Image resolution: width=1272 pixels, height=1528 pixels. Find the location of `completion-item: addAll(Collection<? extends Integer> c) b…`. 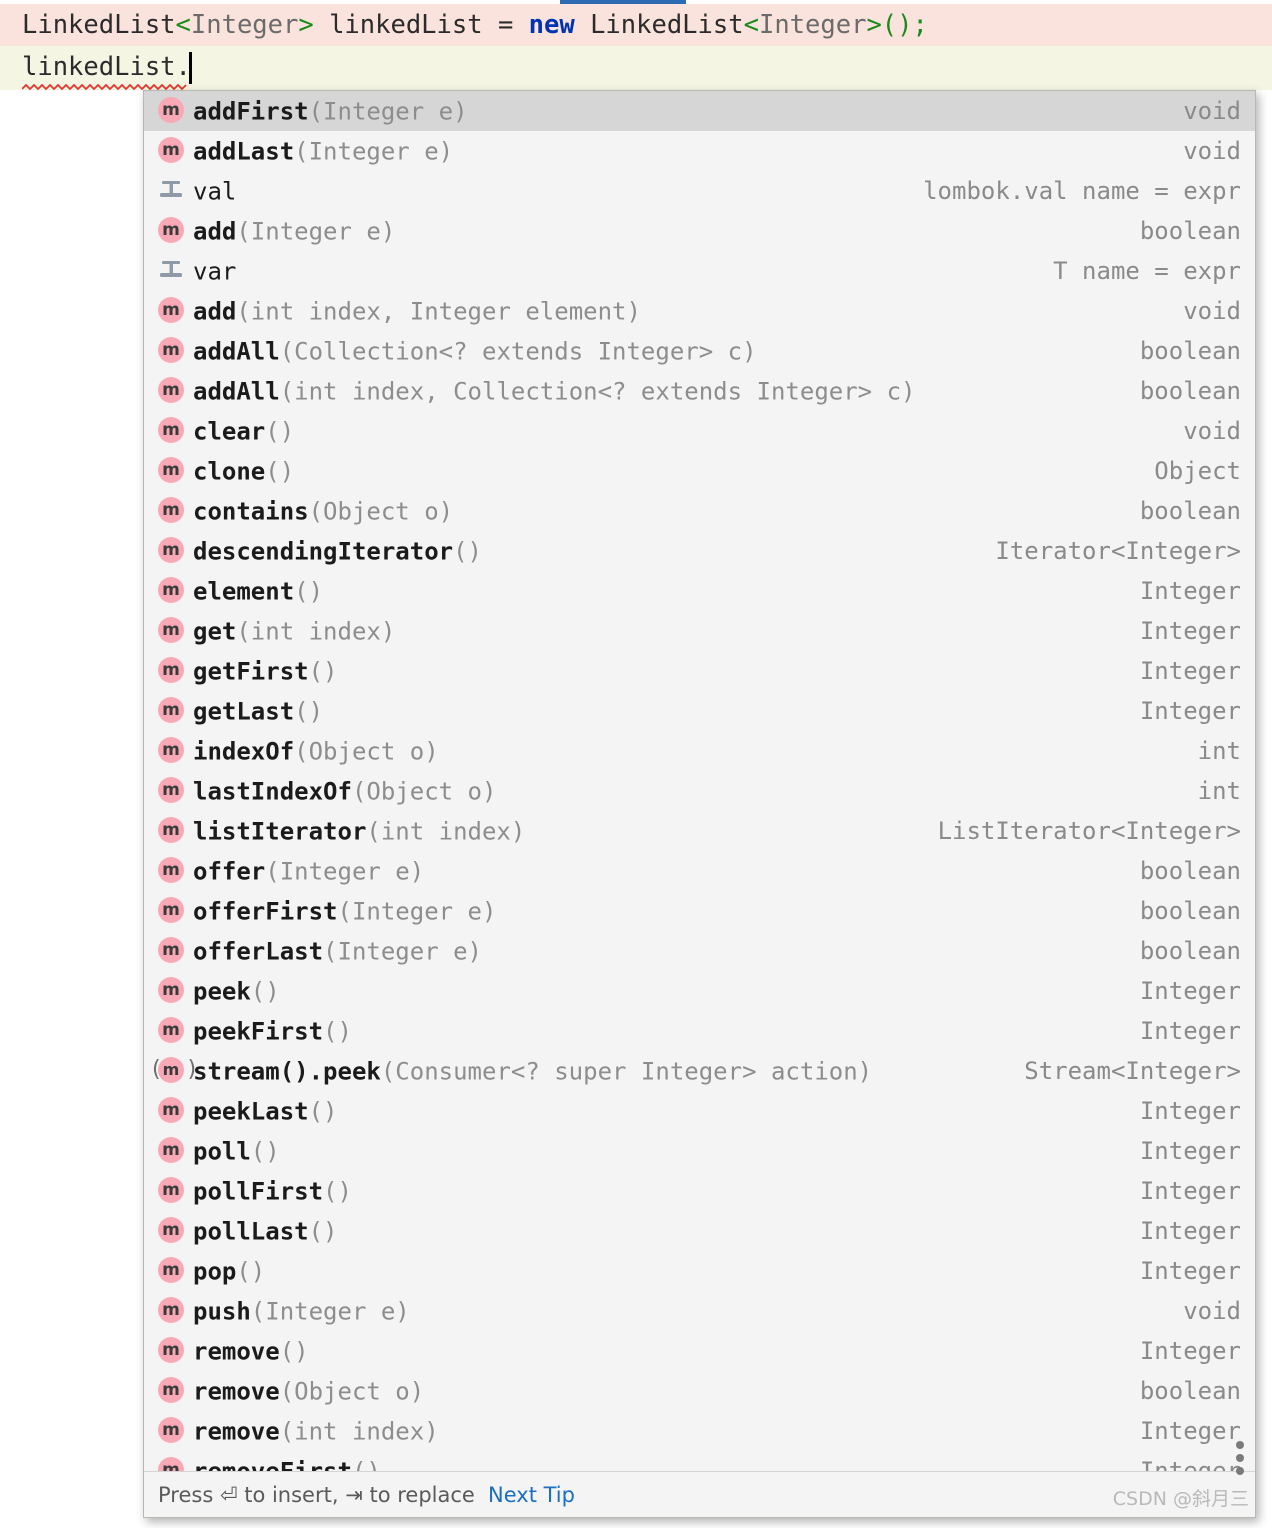

completion-item: addAll(Collection<? extends Integer> c) b… is located at coordinates (699, 351).